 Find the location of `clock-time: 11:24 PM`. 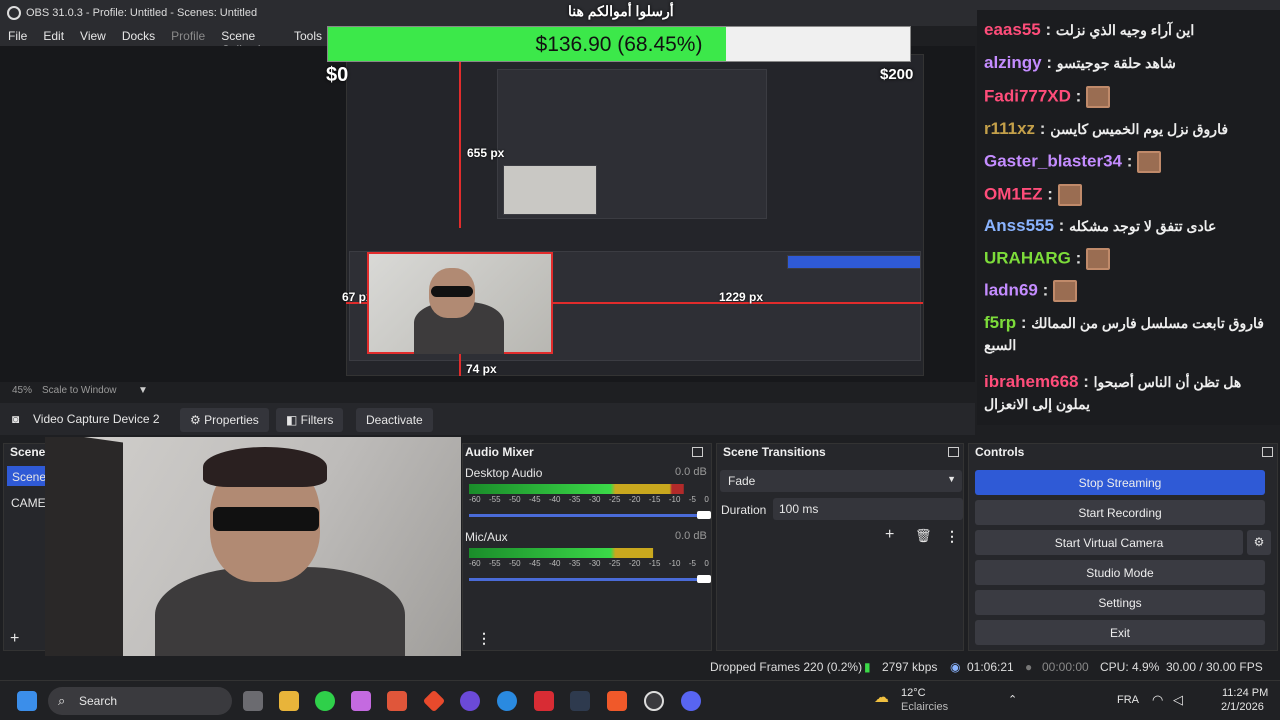

clock-time: 11:24 PM is located at coordinates (1245, 693).